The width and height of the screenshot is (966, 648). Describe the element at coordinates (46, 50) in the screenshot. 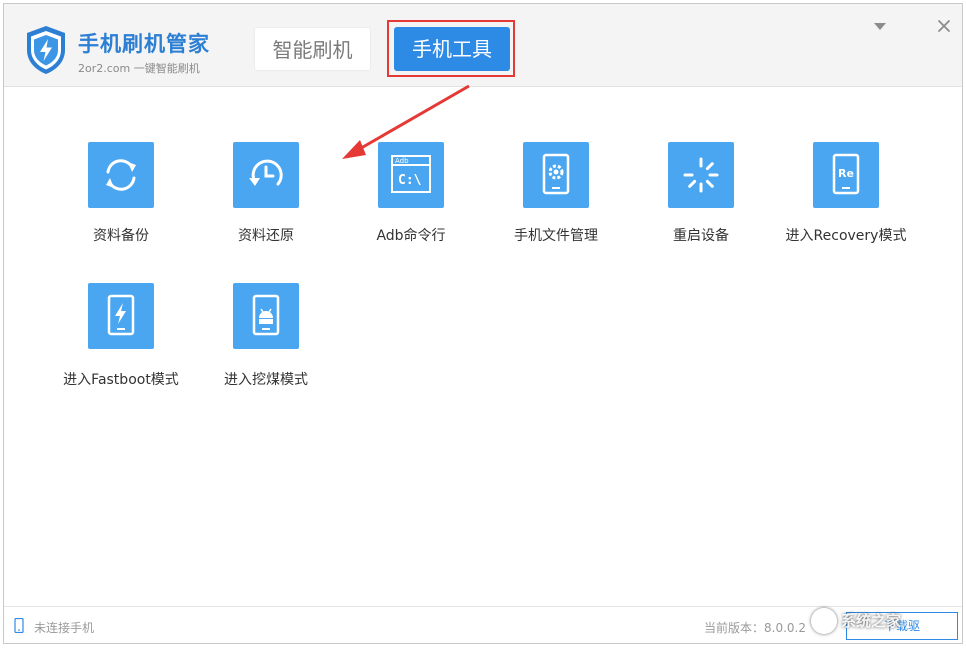

I see `shield-logo-icon` at that location.